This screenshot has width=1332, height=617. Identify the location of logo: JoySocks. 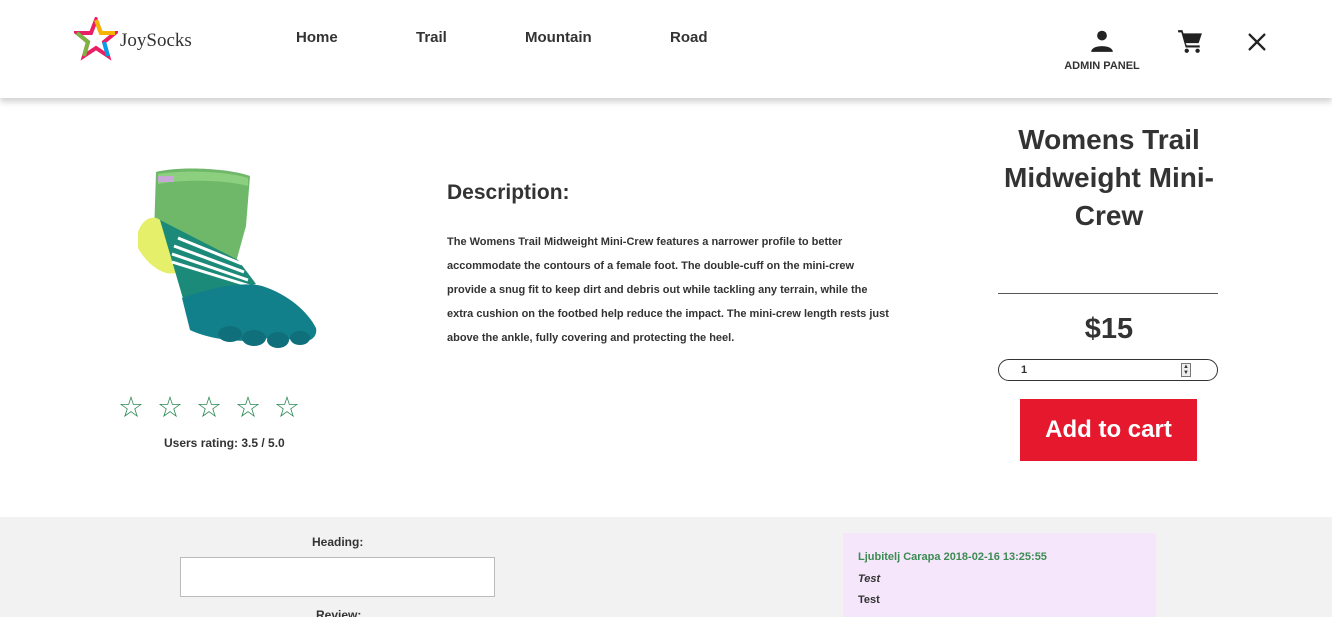
(133, 39).